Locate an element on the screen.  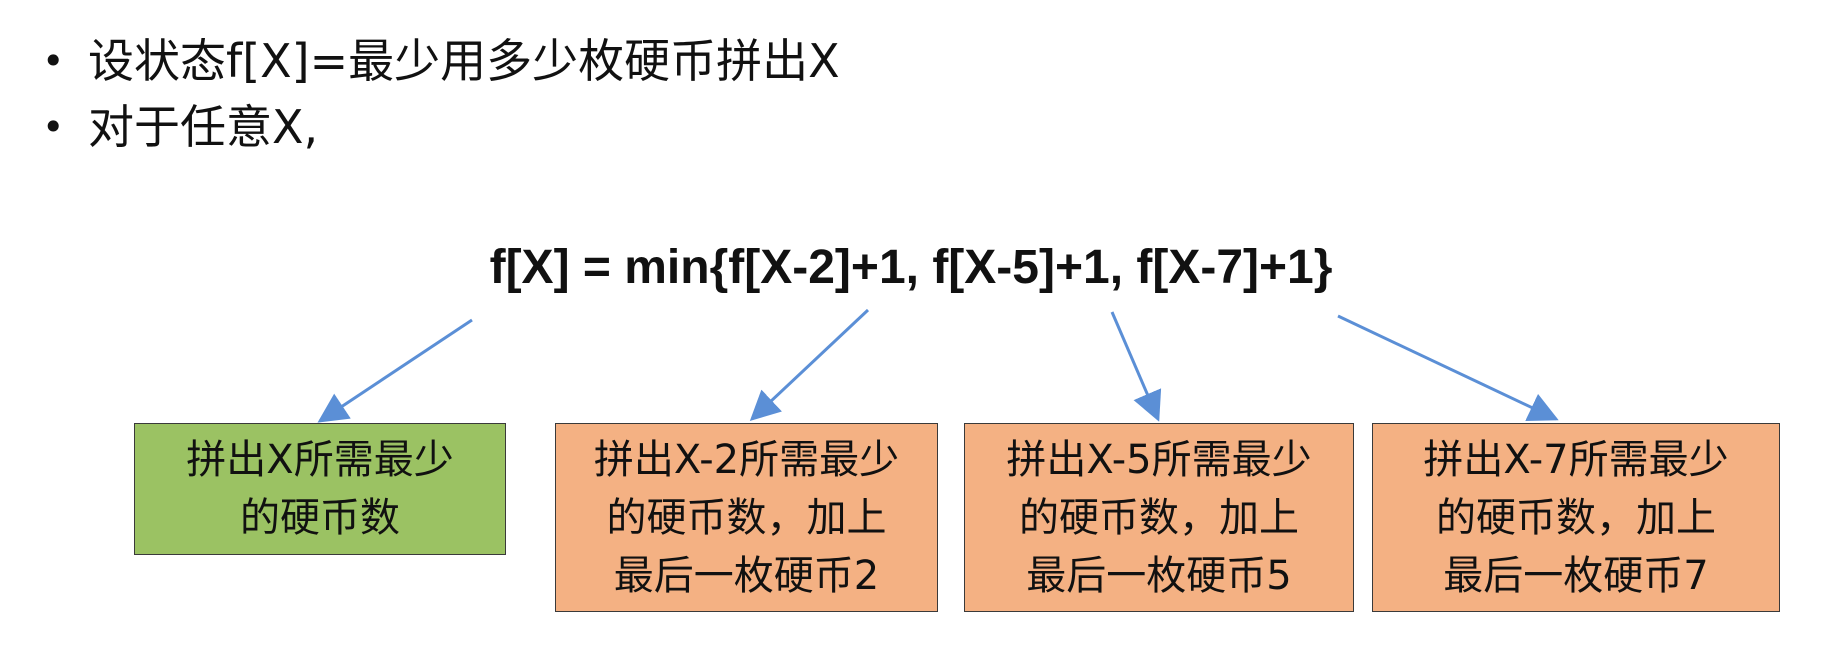
box-line: 最后一枚硬币5 is located at coordinates (1159, 575).